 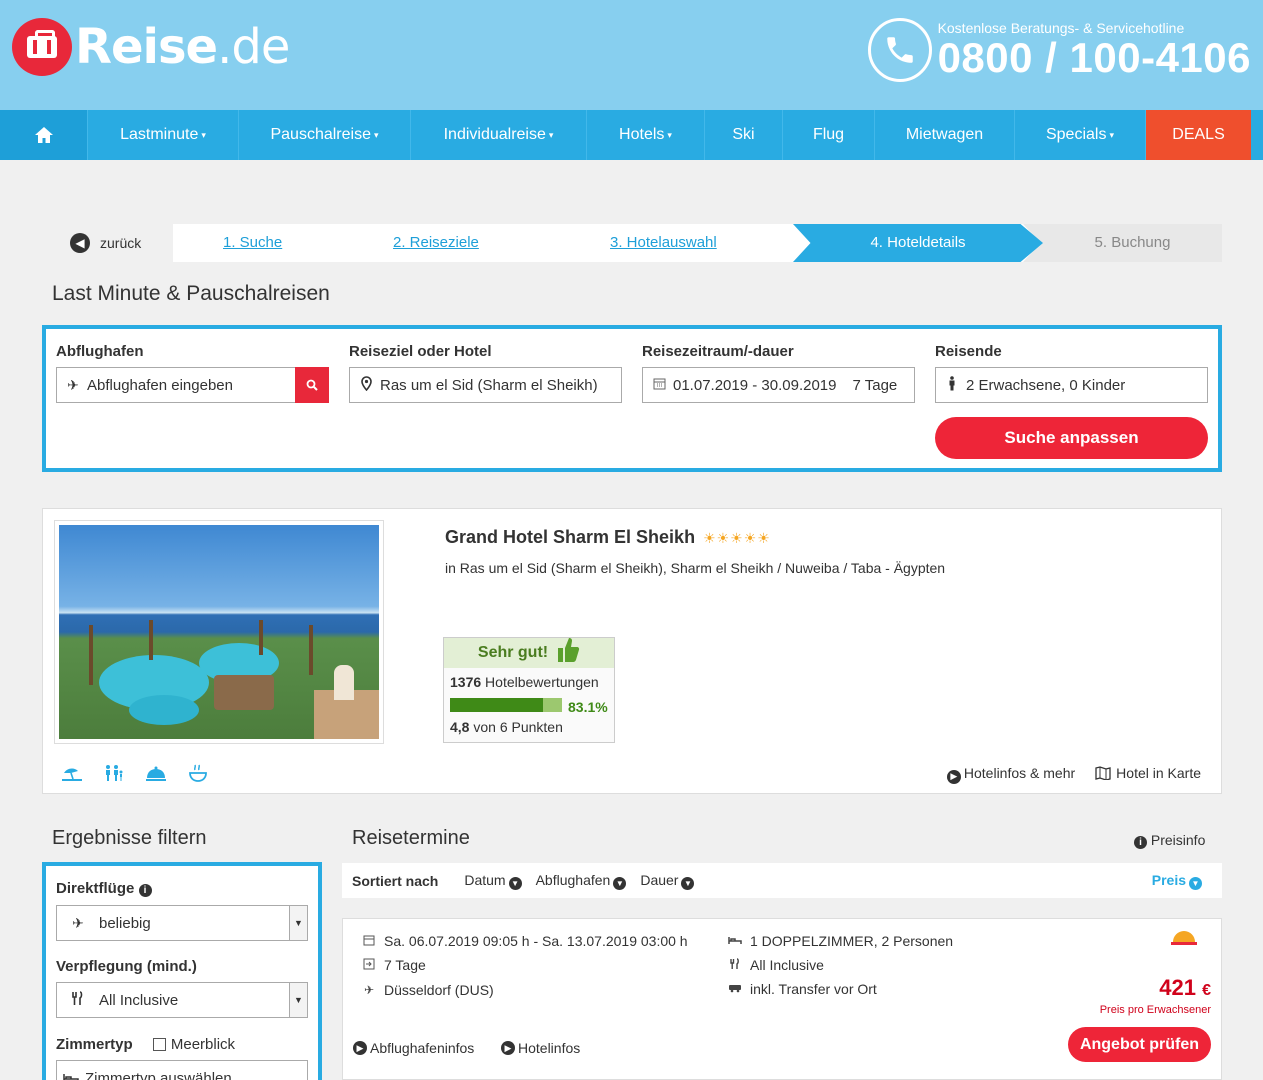 I want to click on departure-label: Abflughafen, so click(x=100, y=351).